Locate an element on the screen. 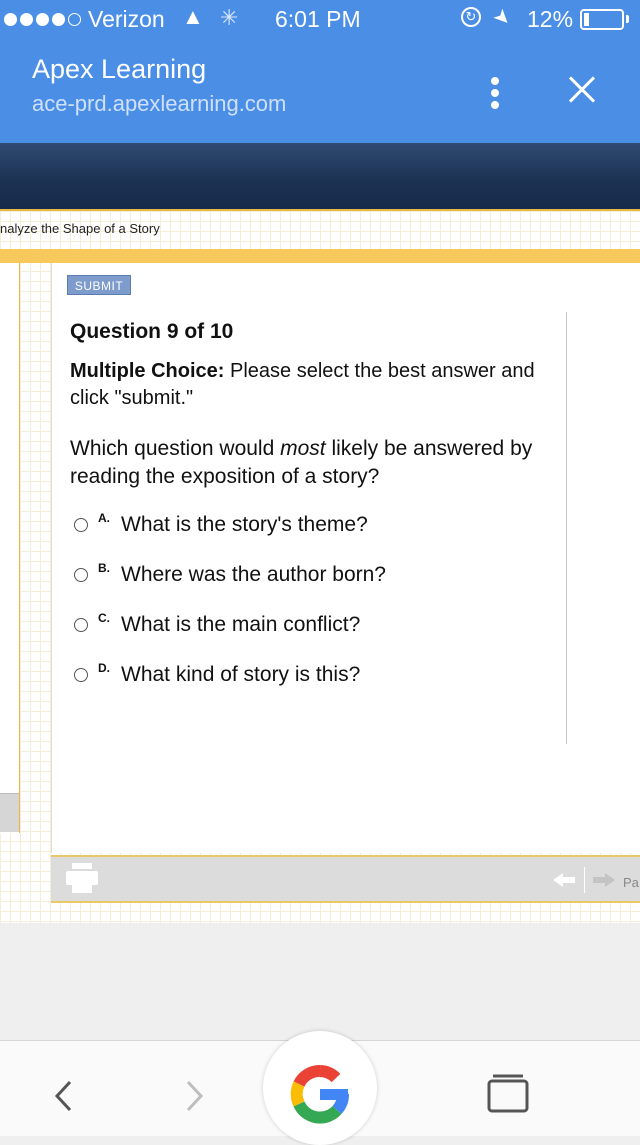  battery-icon is located at coordinates (602, 19).